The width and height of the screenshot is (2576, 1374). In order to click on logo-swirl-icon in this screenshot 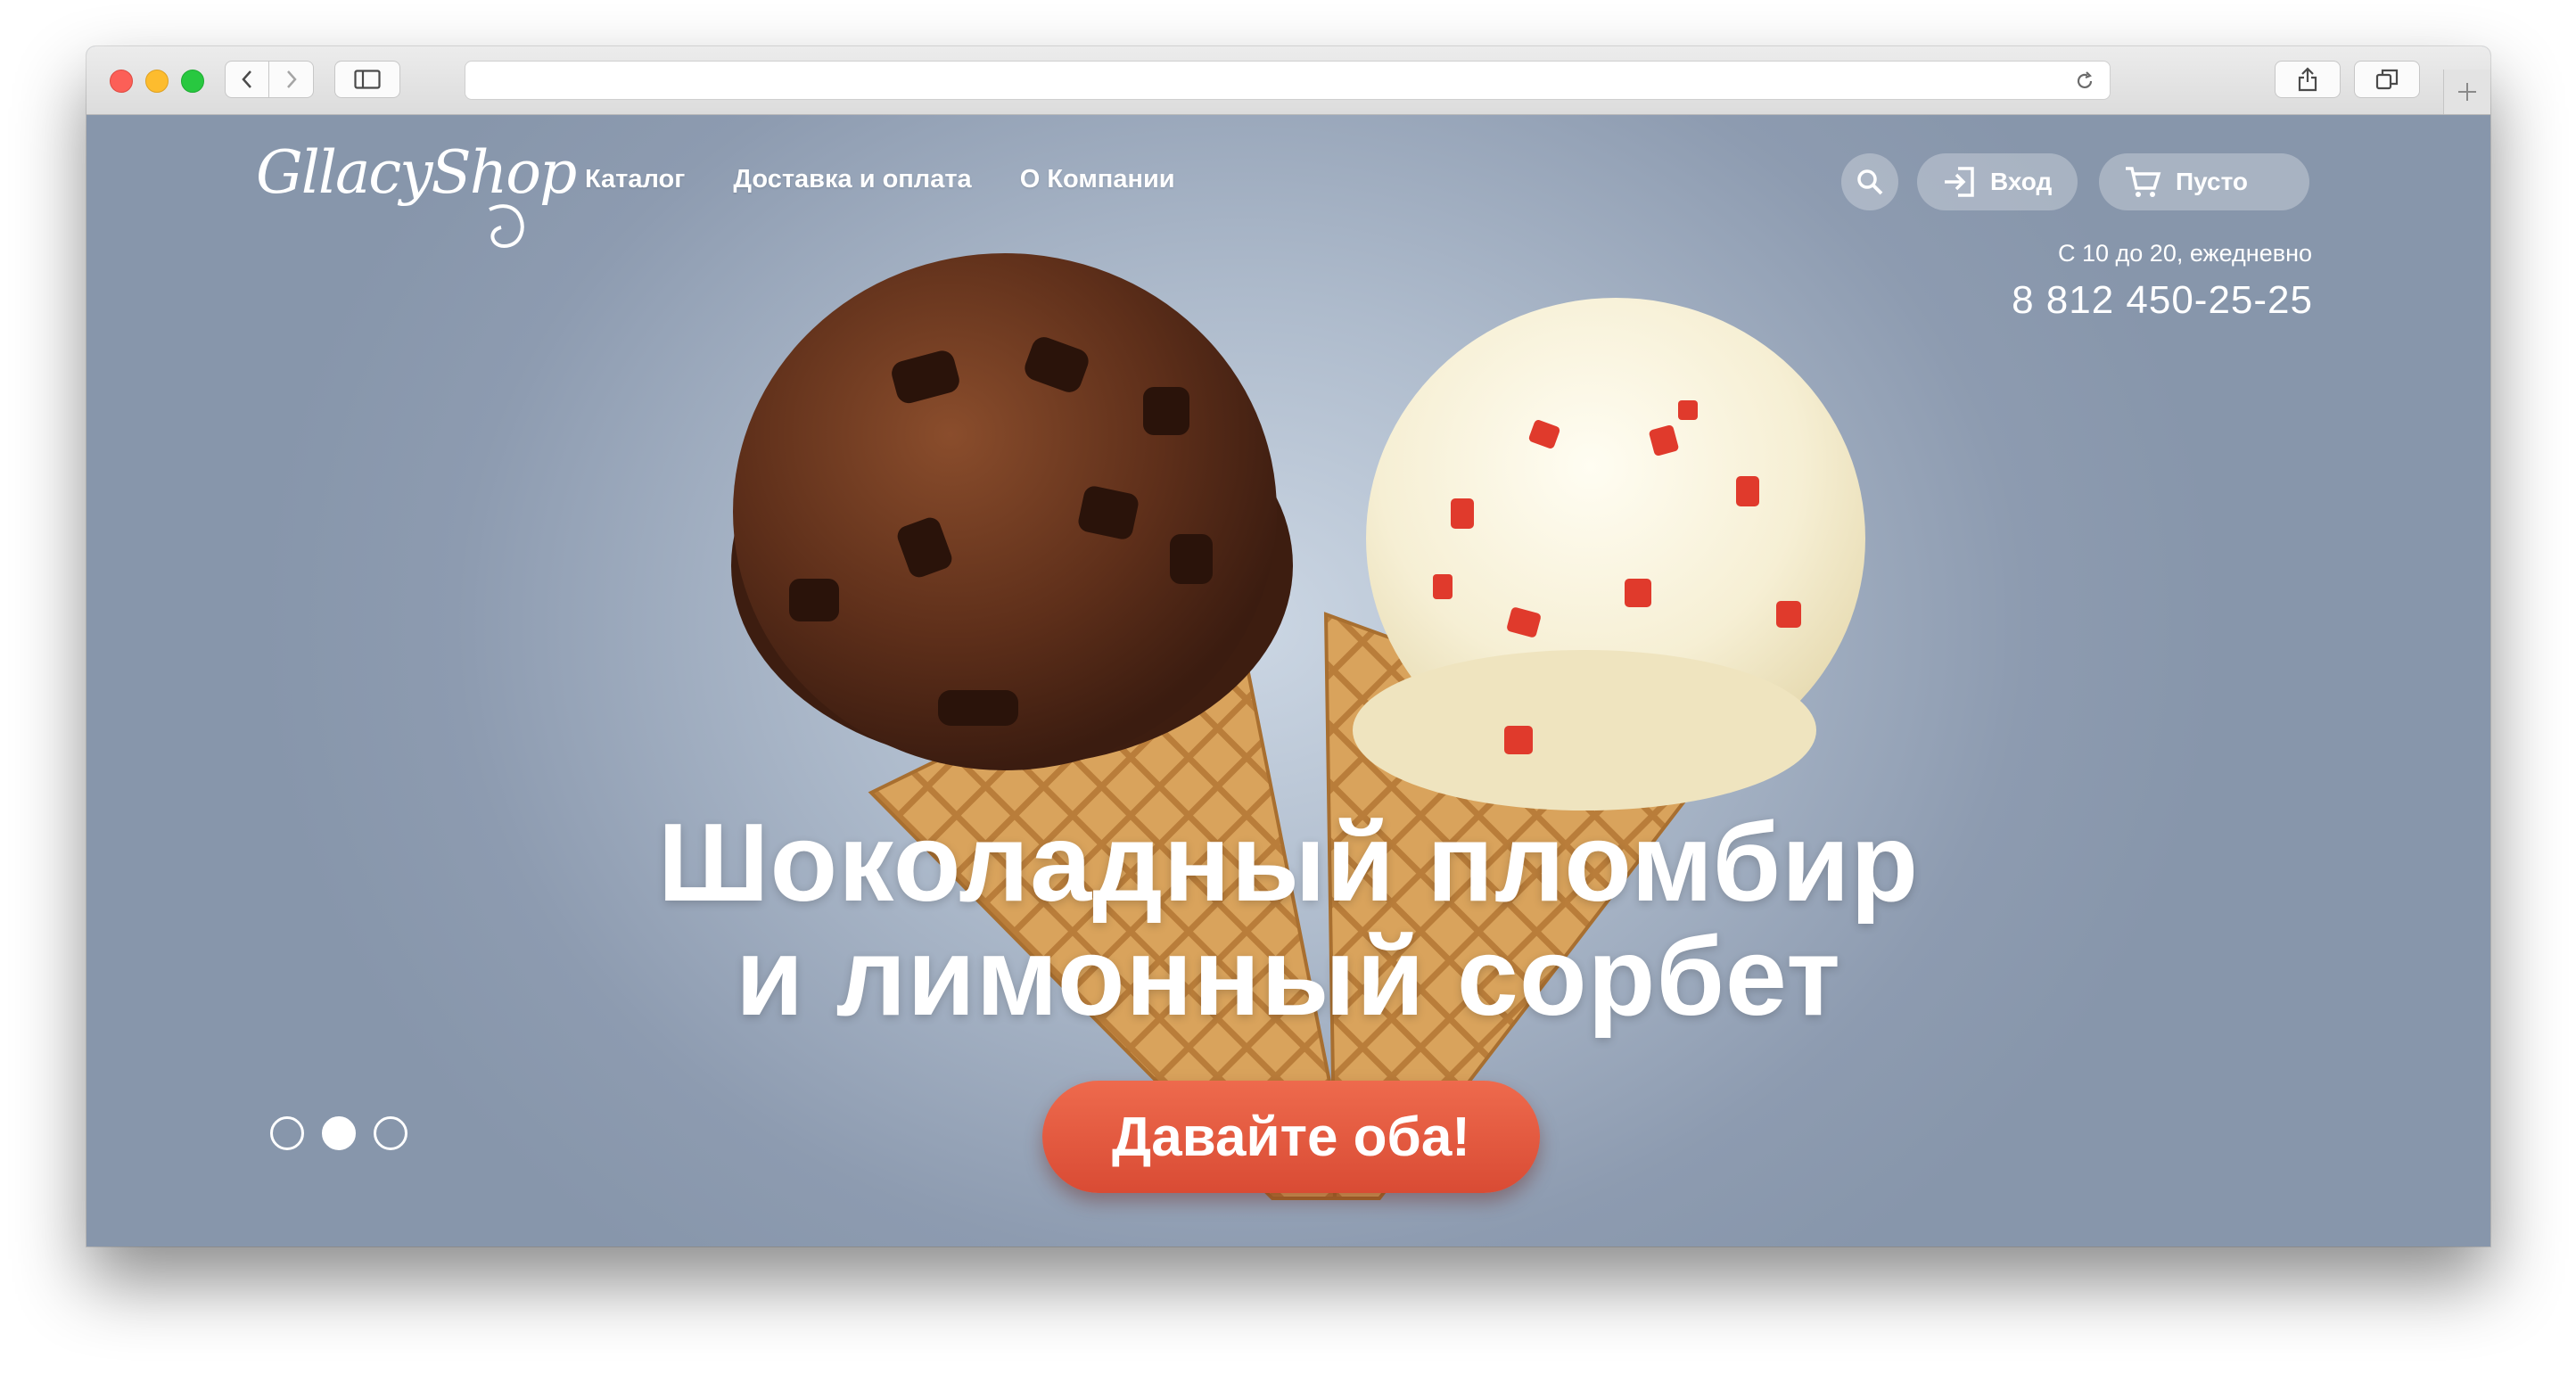, I will do `click(506, 226)`.